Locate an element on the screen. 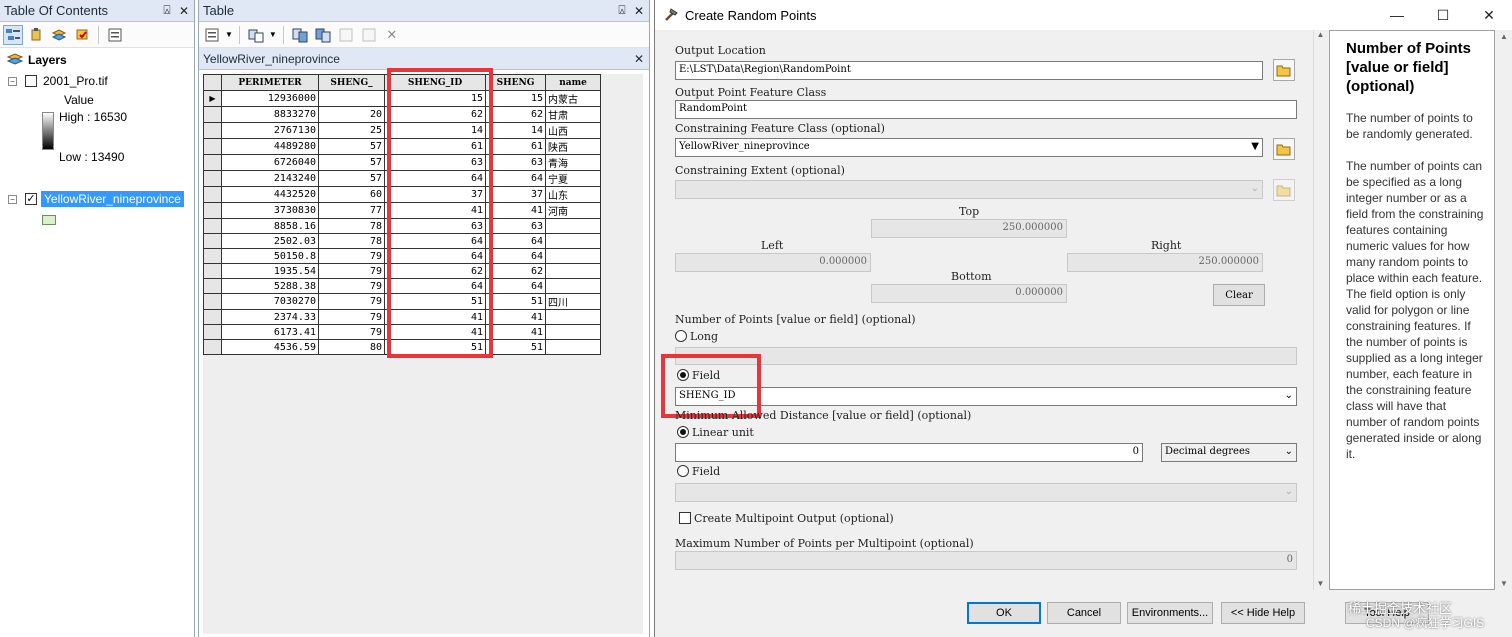 The height and width of the screenshot is (637, 1512). linear-unit-input: 0 is located at coordinates (909, 452).